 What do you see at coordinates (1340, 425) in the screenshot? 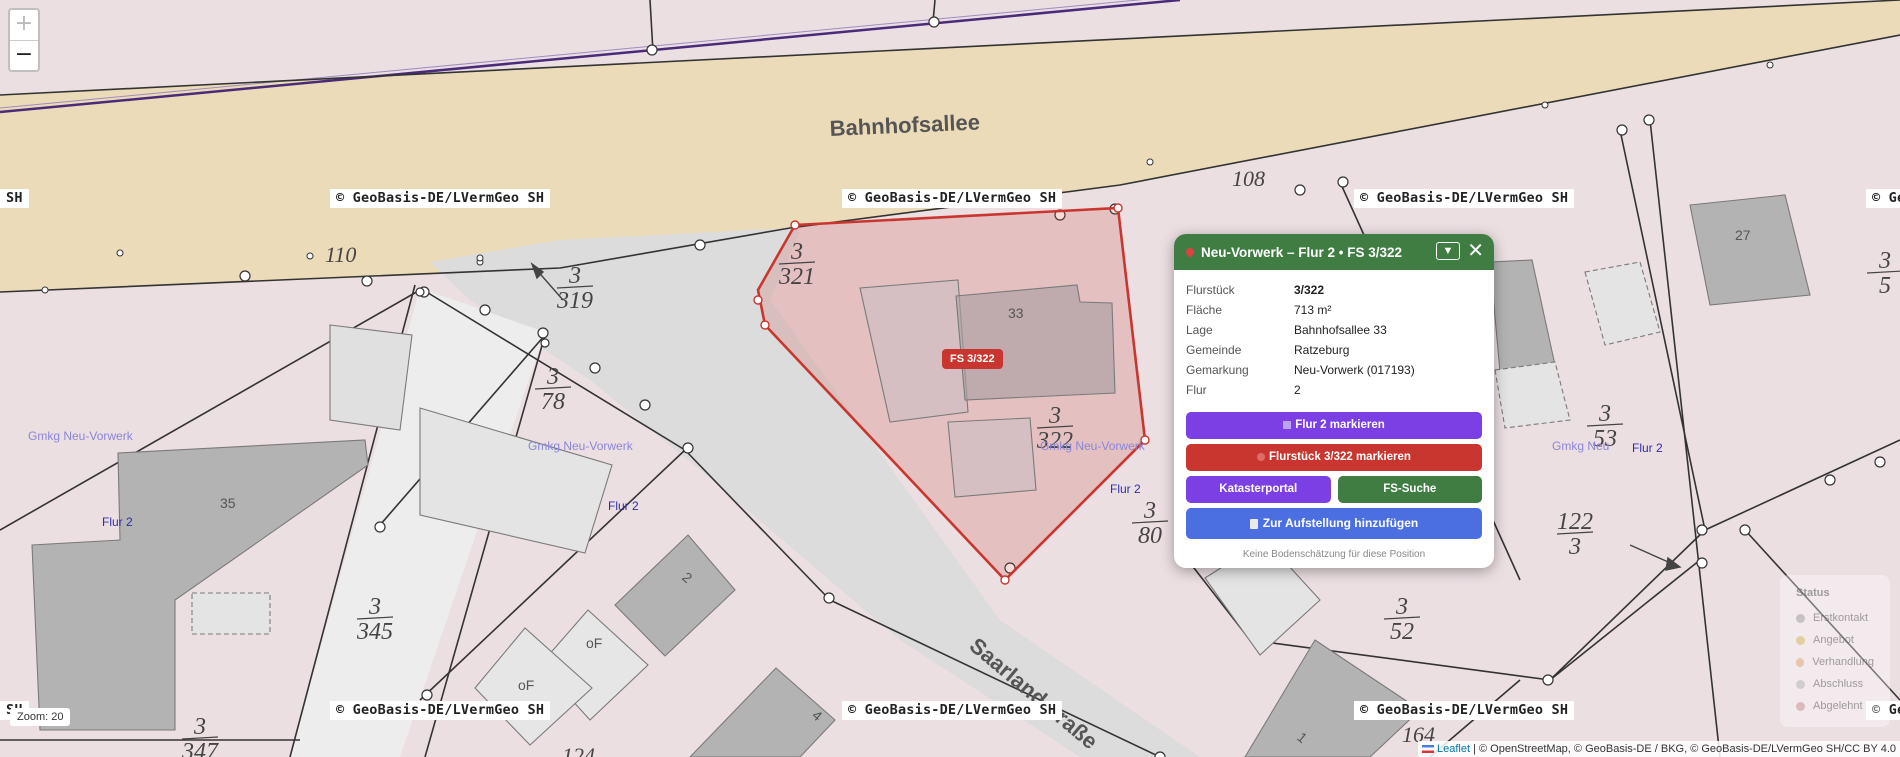
I see `flur-mark-label: Flur 2 markieren` at bounding box center [1340, 425].